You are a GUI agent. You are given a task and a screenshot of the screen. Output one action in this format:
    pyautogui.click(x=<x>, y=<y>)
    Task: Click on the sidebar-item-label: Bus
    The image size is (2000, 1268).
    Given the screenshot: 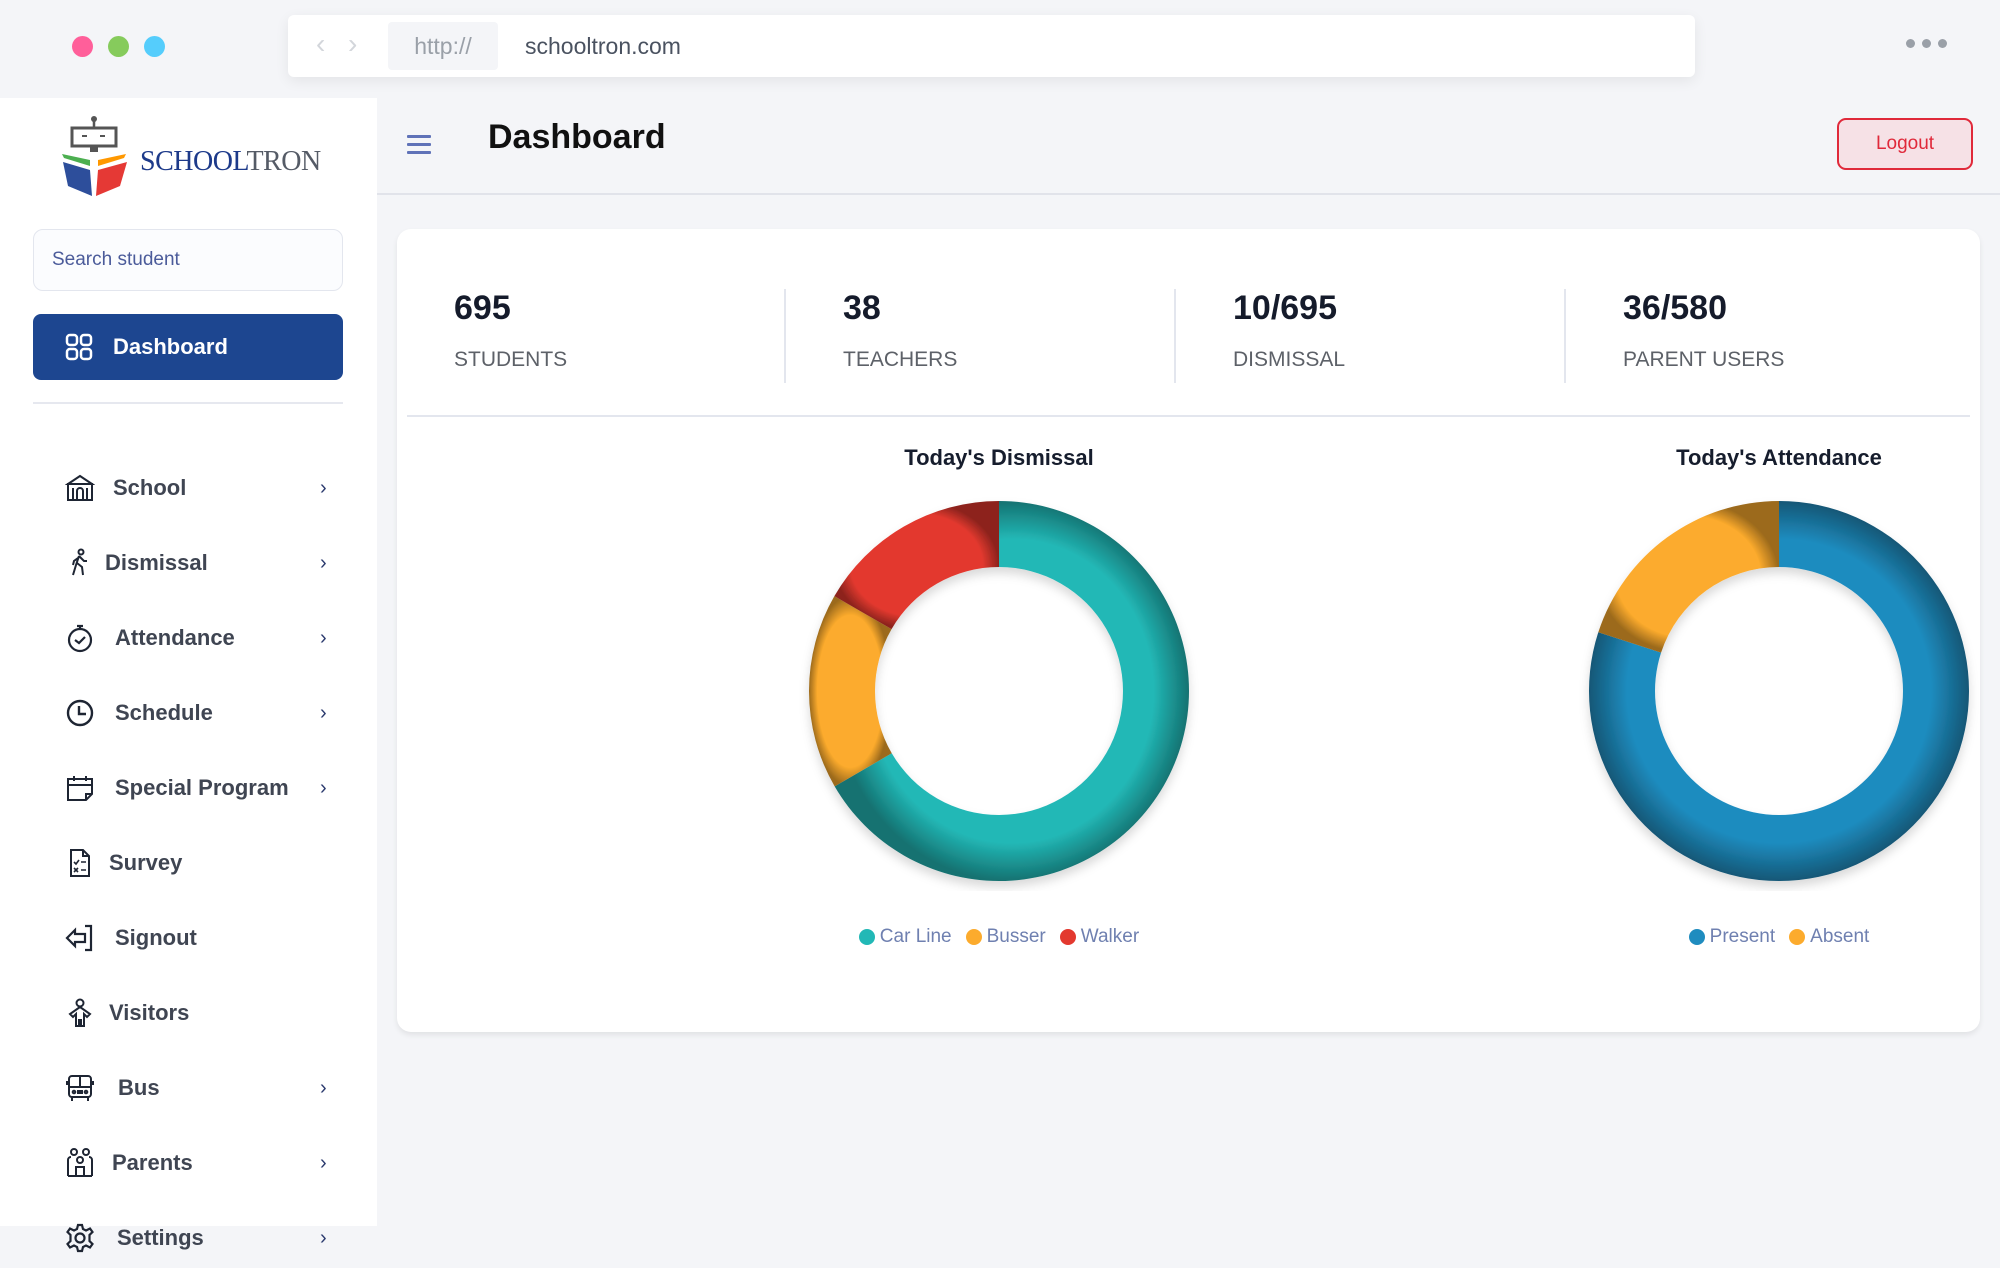 What is the action you would take?
    pyautogui.click(x=139, y=1087)
    